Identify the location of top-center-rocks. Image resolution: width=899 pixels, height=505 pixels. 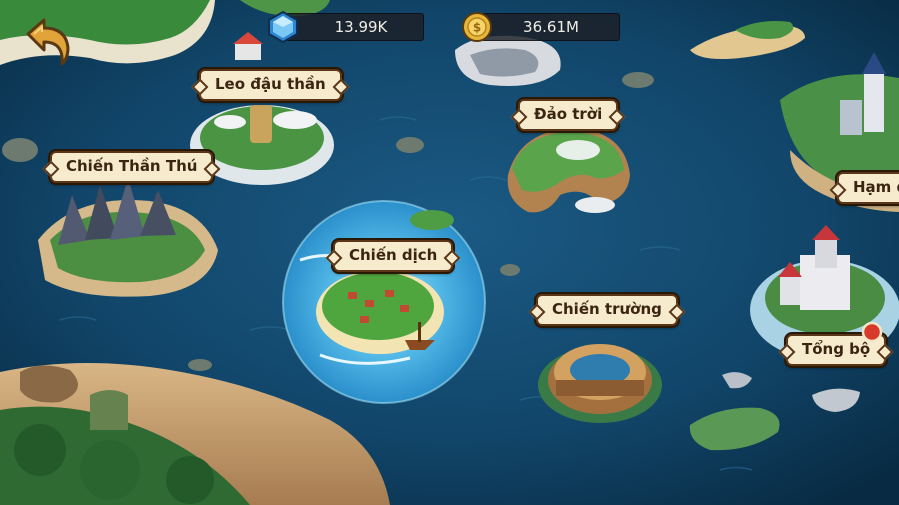
(508, 60).